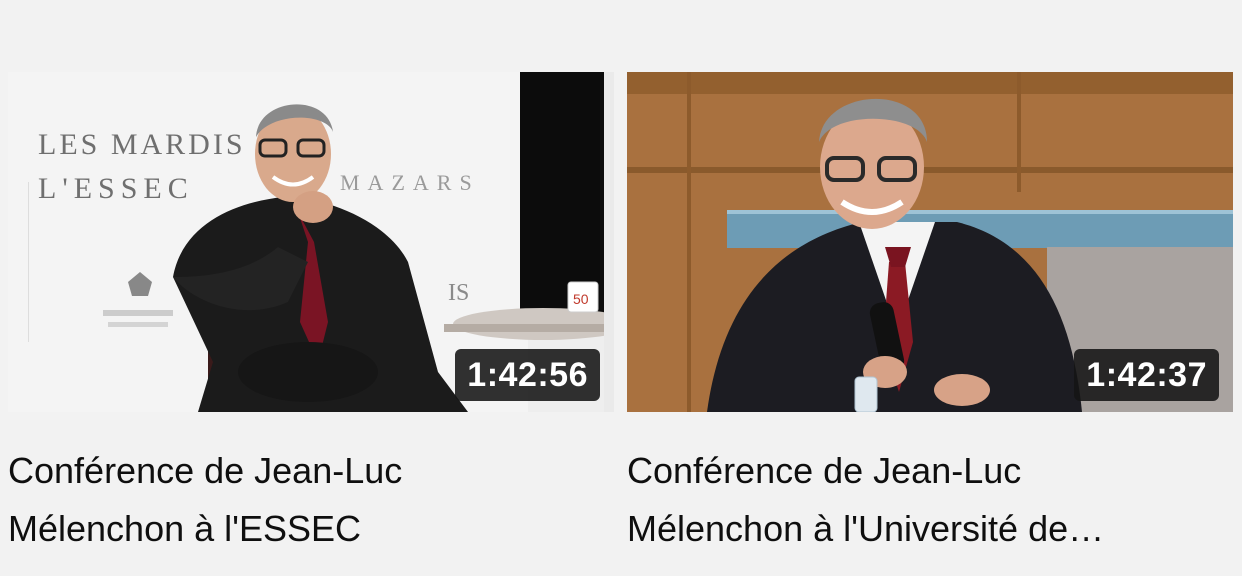 This screenshot has height=576, width=1242. What do you see at coordinates (1146, 375) in the screenshot?
I see `duration-badge: 1:42:37` at bounding box center [1146, 375].